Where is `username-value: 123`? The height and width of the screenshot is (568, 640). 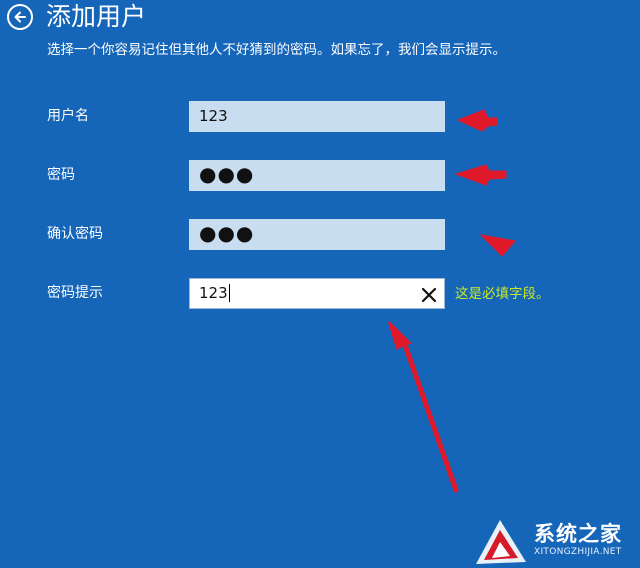 username-value: 123 is located at coordinates (213, 116).